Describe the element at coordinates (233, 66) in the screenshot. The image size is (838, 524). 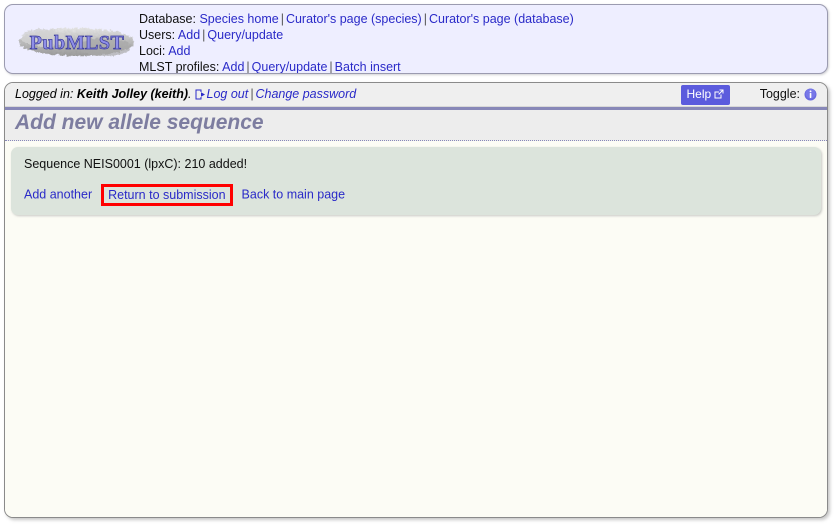
I see `nav-link-profiles-add: Add` at that location.